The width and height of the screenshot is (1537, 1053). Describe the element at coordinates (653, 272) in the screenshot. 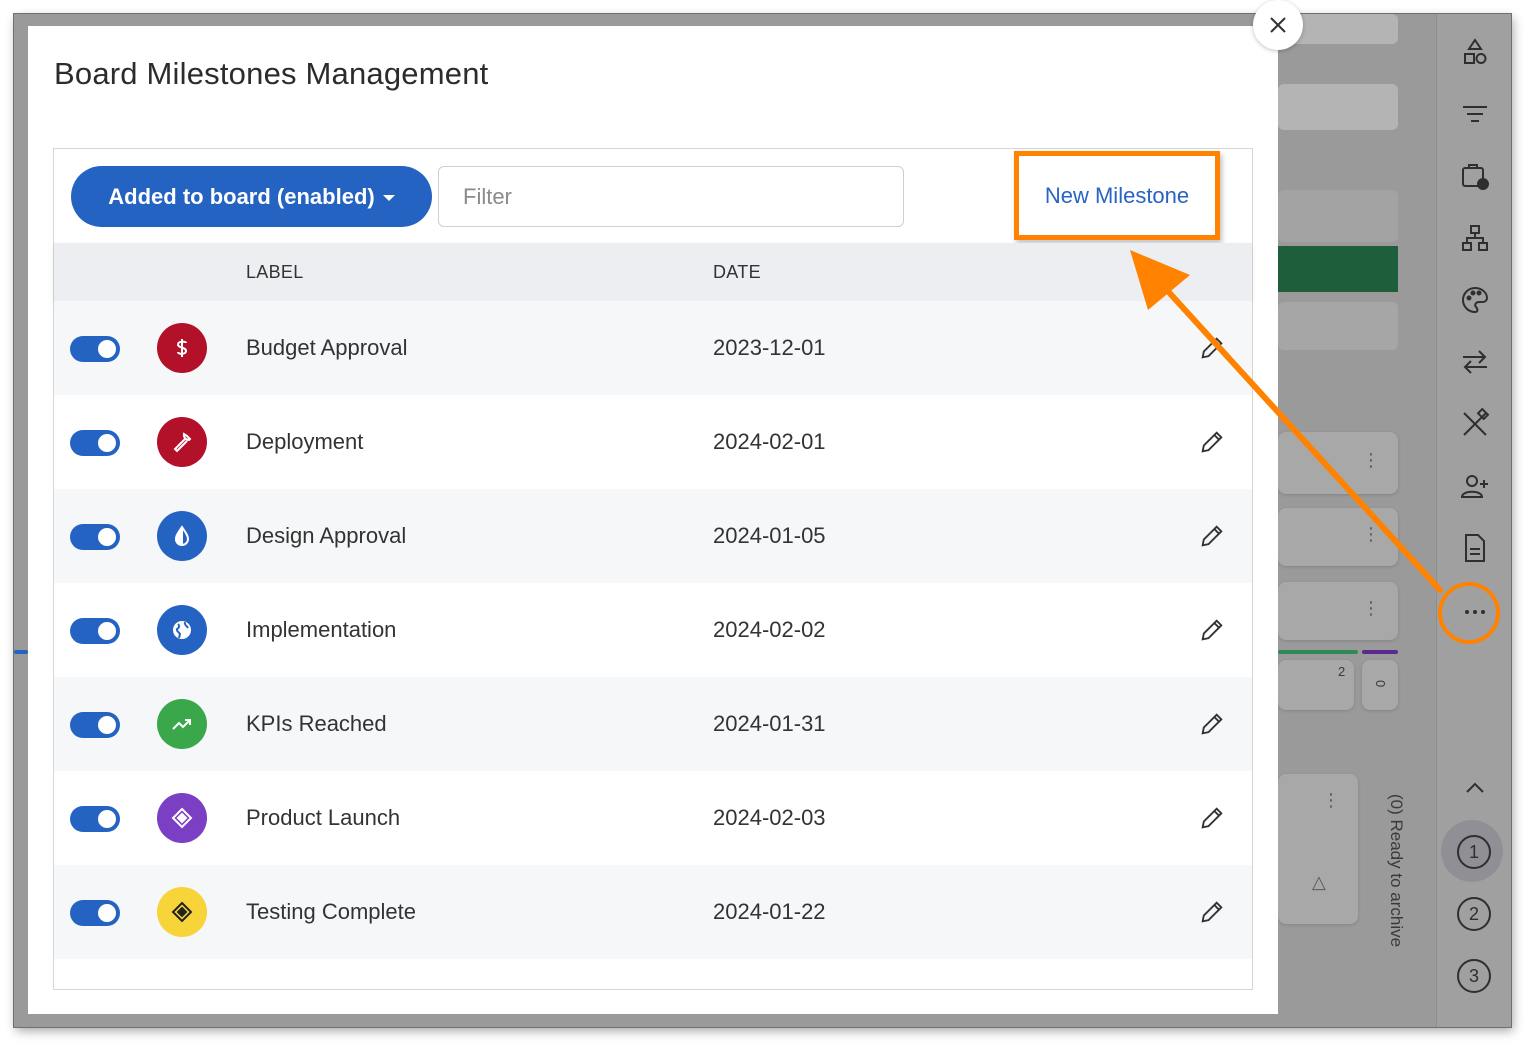

I see `table-header: LABEL DATE` at that location.